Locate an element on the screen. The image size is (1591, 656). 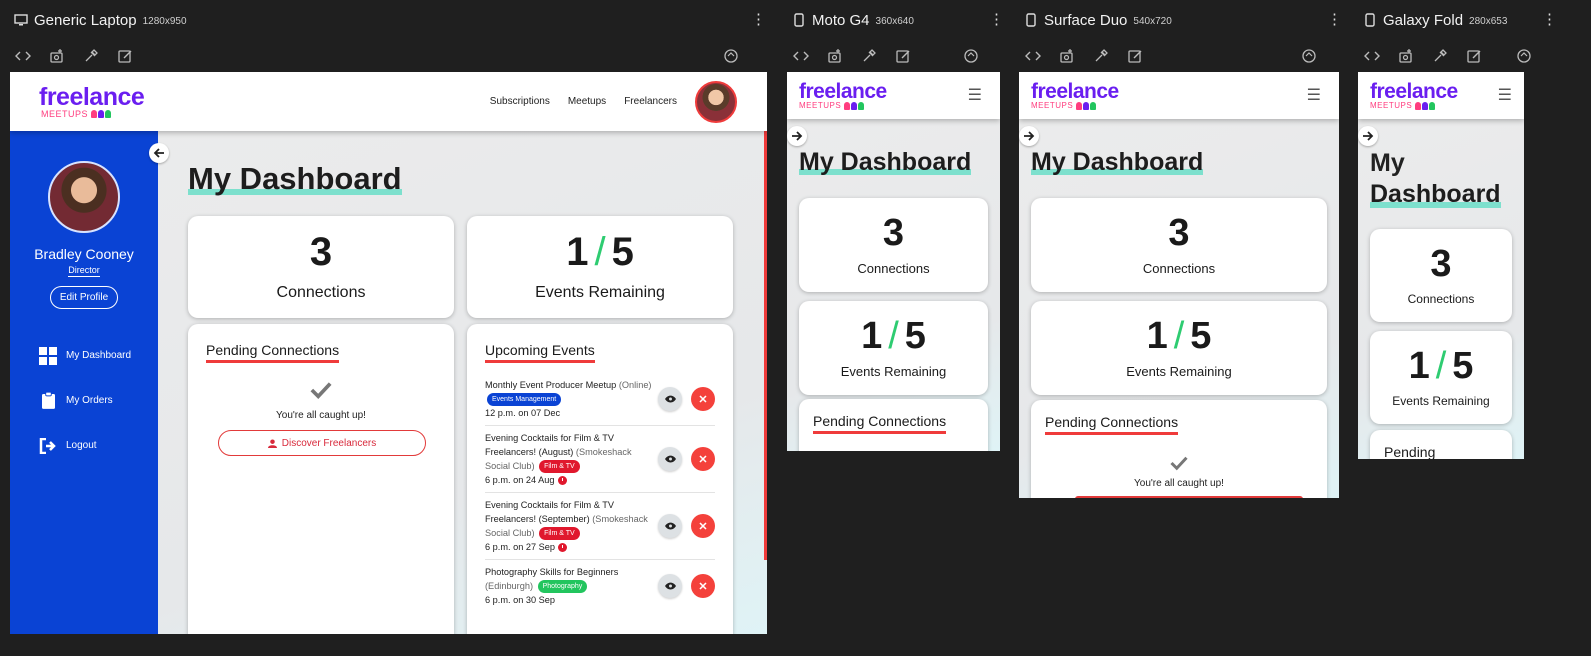
scrollbar is located at coordinates (765, 316).